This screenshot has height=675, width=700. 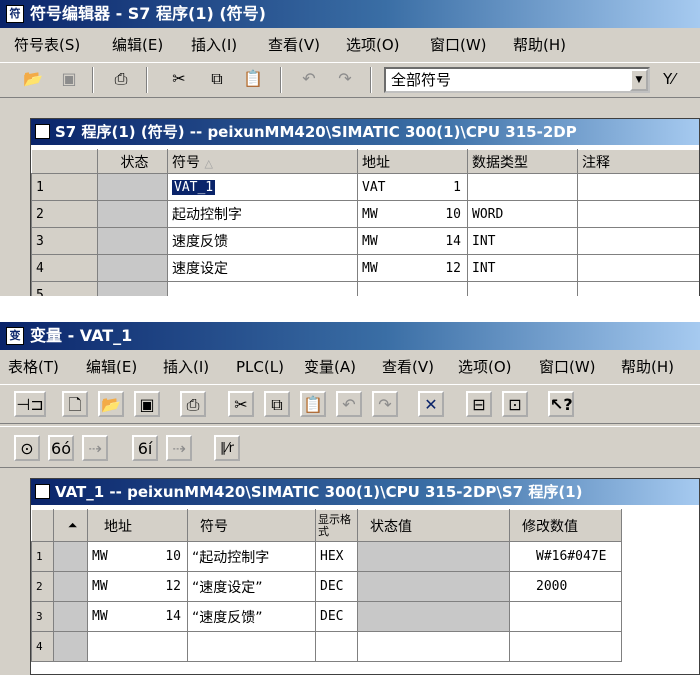 I want to click on symbol-cell: “速度反馈”, so click(x=251, y=616).